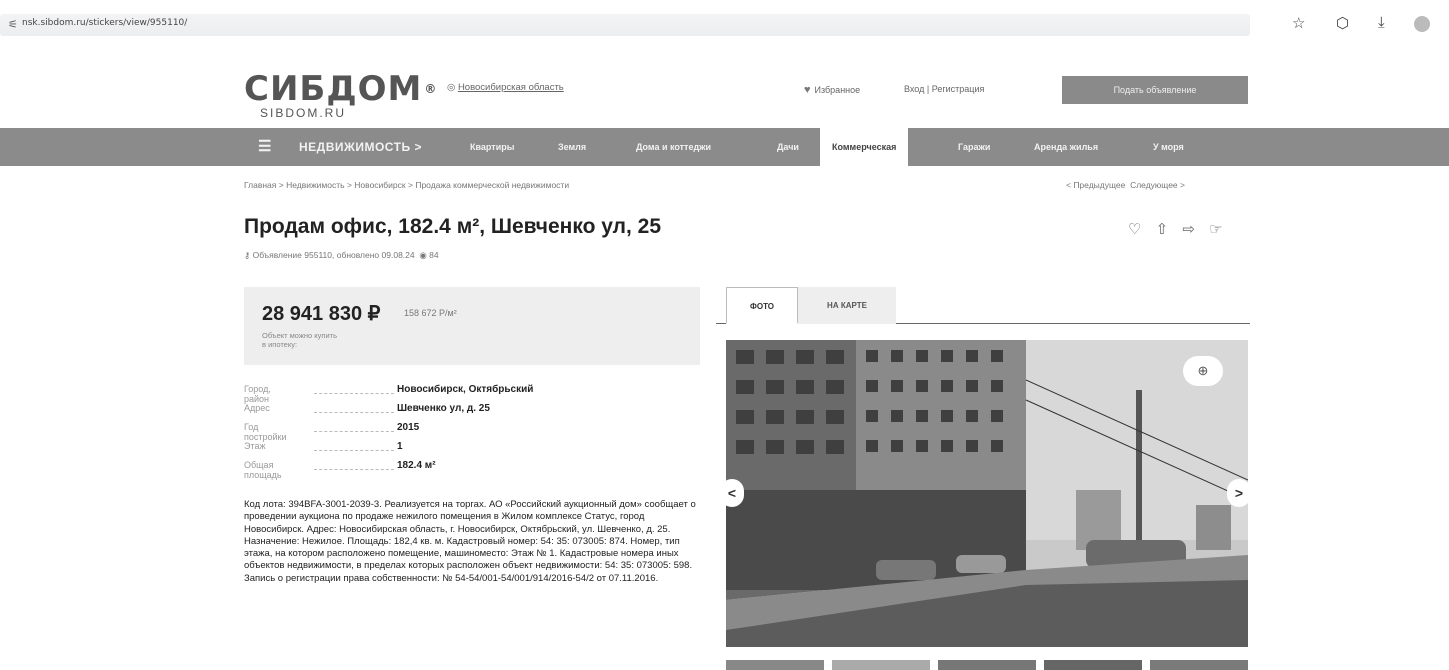 This screenshot has height=670, width=1449. What do you see at coordinates (260, 185) in the screenshot?
I see `breadcrumb-home: Главная` at bounding box center [260, 185].